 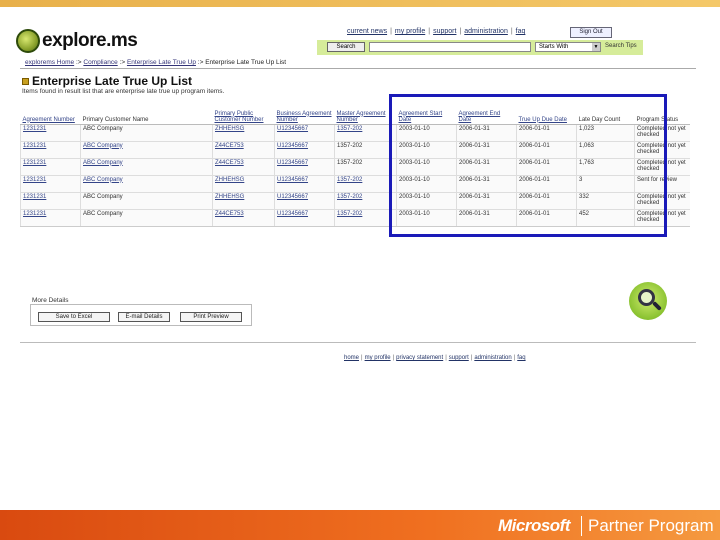 What do you see at coordinates (346, 47) in the screenshot?
I see `search-button: Search` at bounding box center [346, 47].